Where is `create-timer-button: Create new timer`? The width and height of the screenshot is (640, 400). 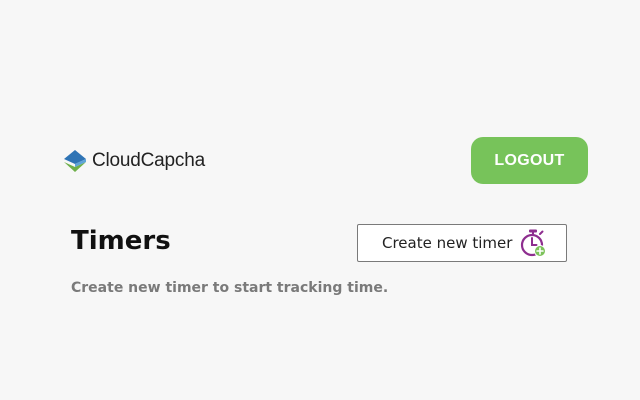
create-timer-button: Create new timer is located at coordinates (462, 243).